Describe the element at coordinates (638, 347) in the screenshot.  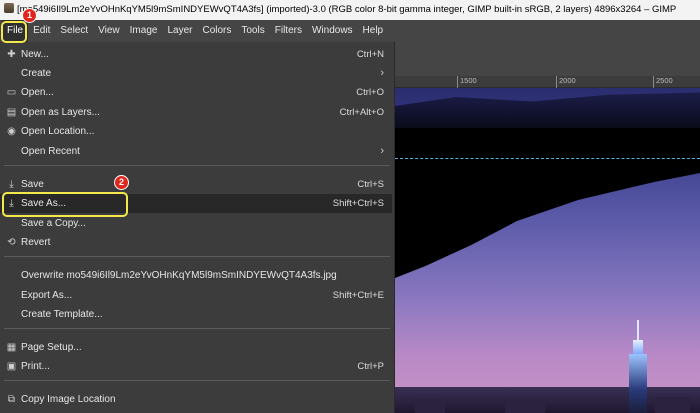
I see `tower-top` at that location.